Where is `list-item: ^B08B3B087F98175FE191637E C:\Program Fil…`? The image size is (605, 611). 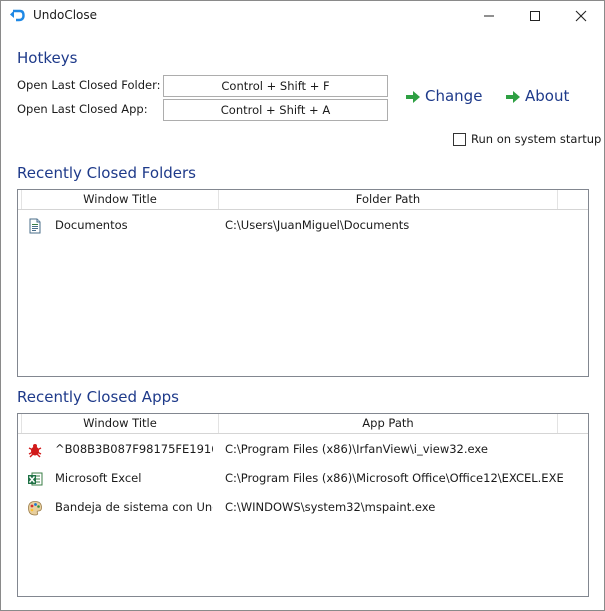 list-item: ^B08B3B087F98175FE191637E C:\Program Fil… is located at coordinates (303, 449).